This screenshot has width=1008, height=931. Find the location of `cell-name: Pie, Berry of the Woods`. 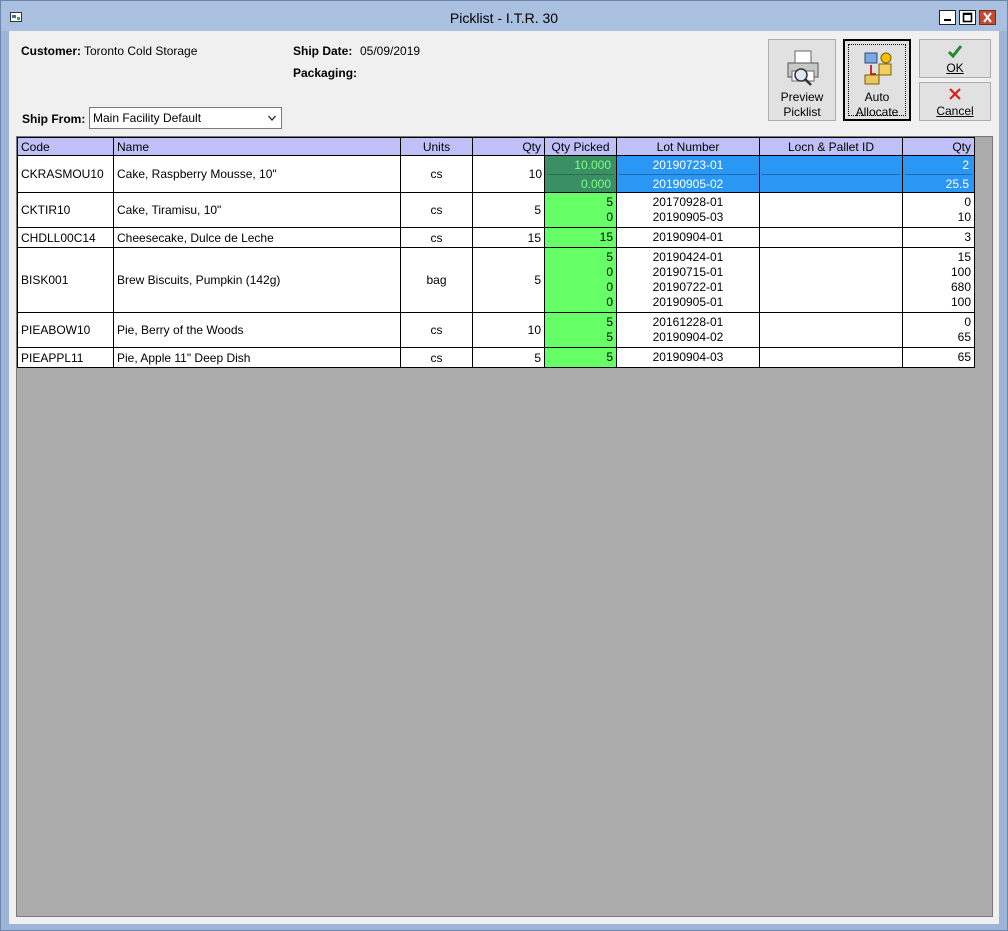

cell-name: Pie, Berry of the Woods is located at coordinates (257, 330).